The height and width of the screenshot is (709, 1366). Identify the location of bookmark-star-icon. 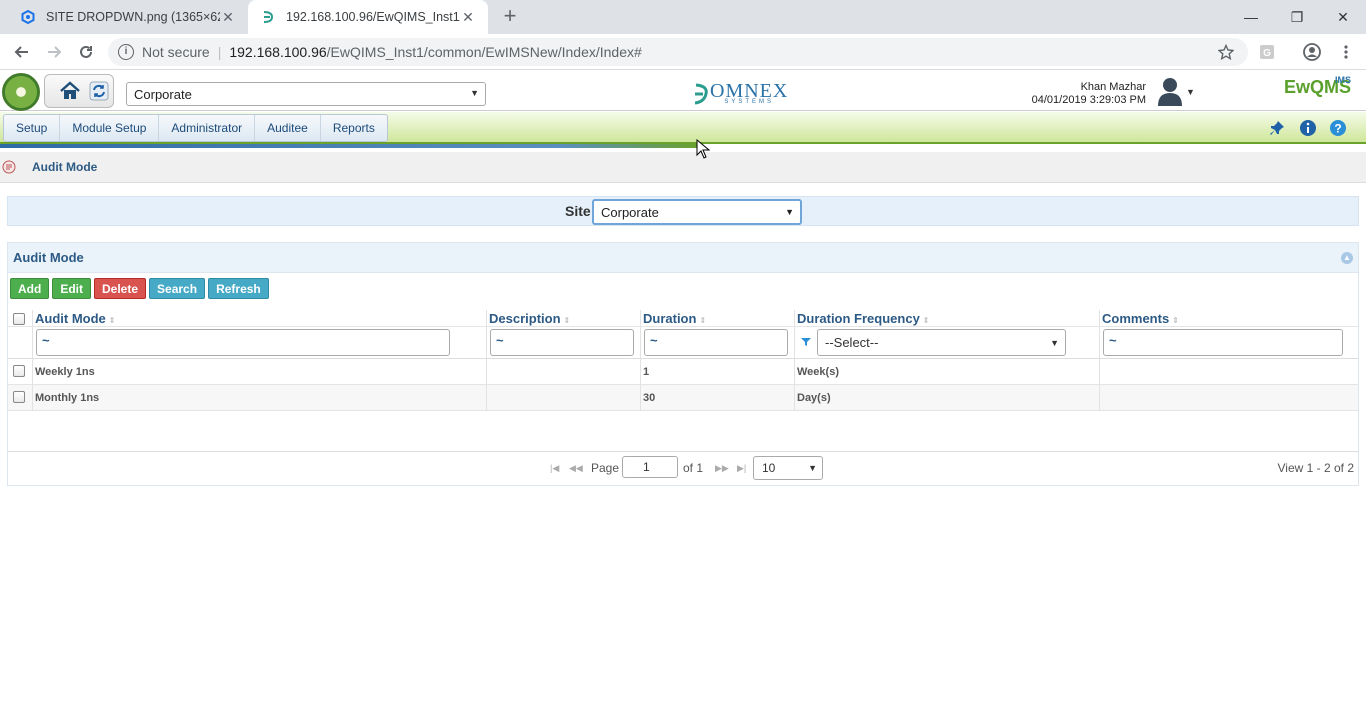
(1226, 52).